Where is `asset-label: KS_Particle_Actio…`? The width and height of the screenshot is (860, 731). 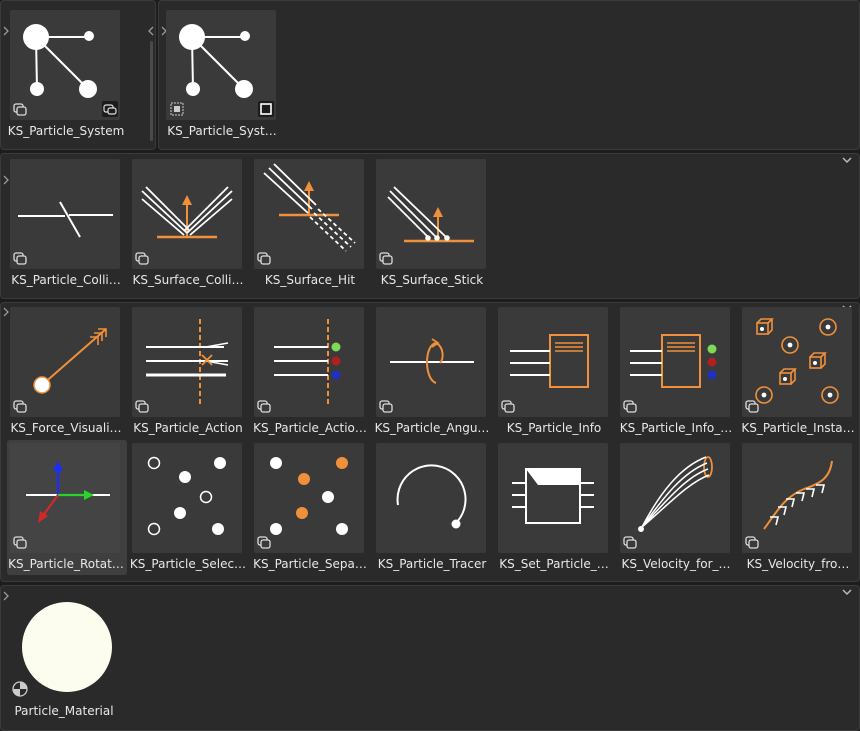 asset-label: KS_Particle_Actio… is located at coordinates (310, 428).